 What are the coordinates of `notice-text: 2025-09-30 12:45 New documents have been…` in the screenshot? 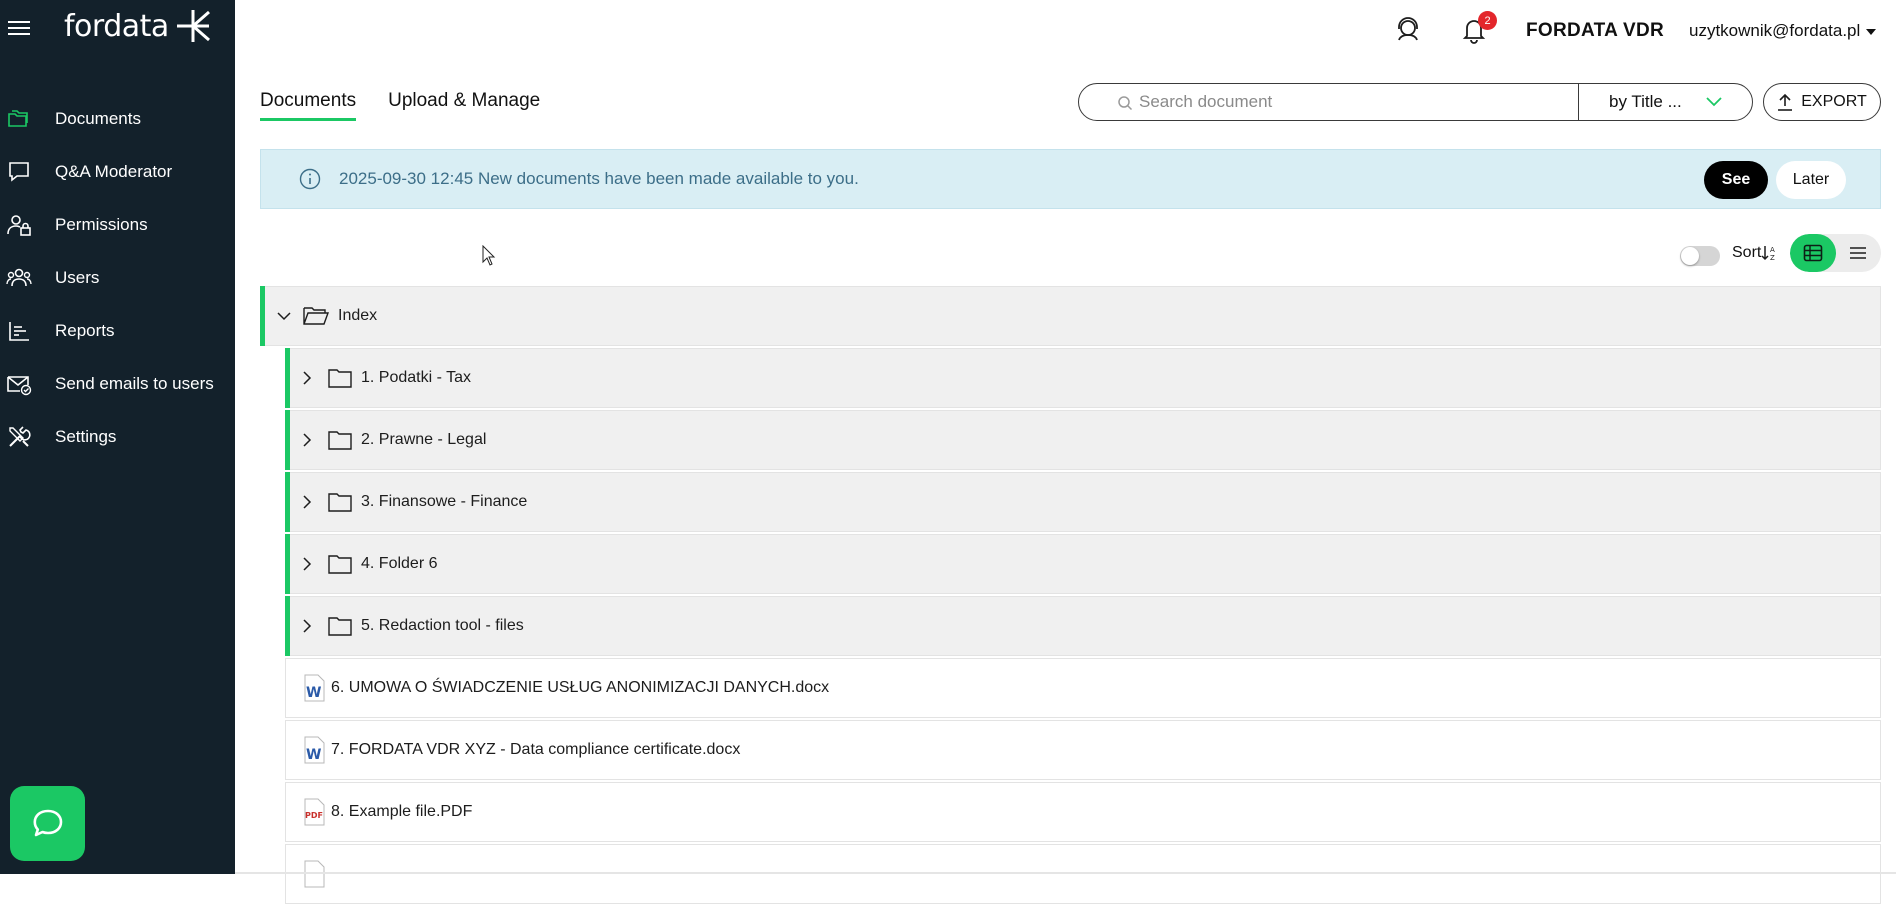 It's located at (599, 178).